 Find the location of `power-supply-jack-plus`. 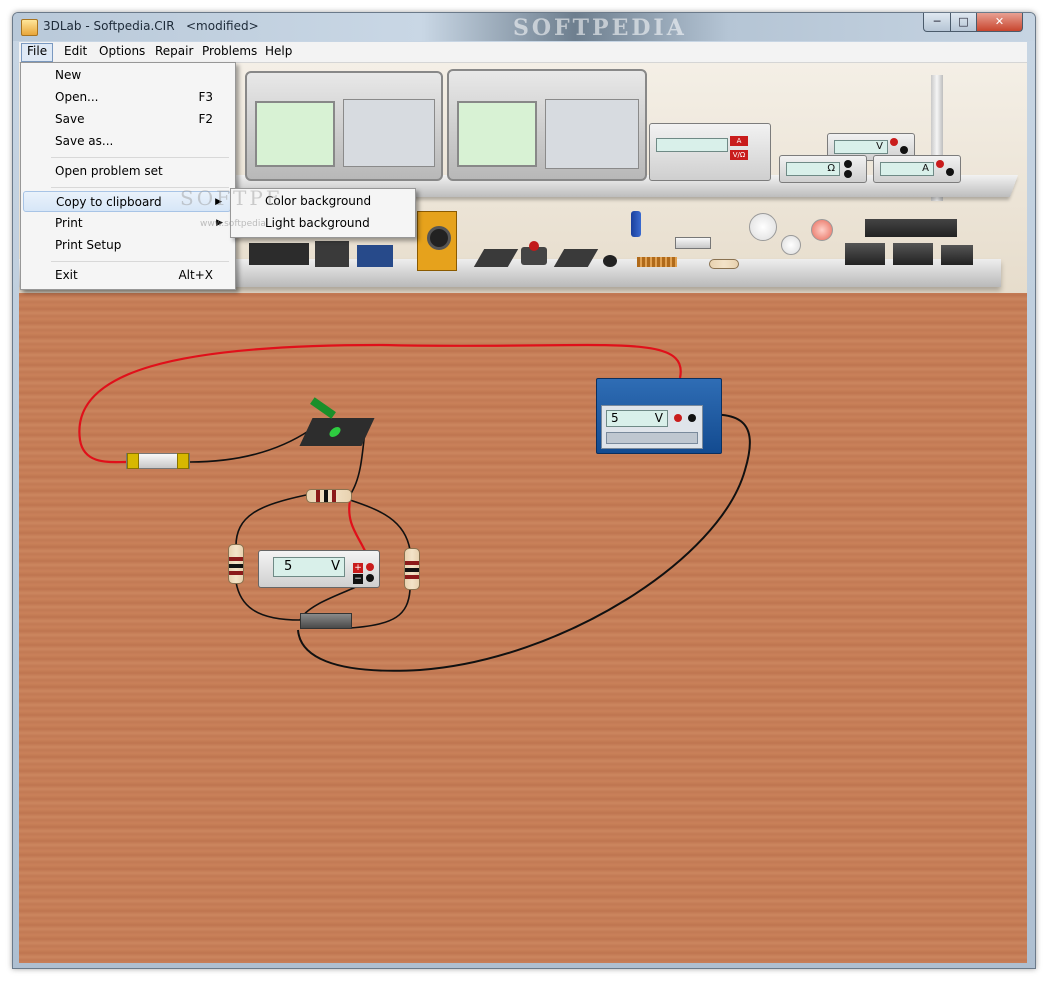

power-supply-jack-plus is located at coordinates (678, 418).